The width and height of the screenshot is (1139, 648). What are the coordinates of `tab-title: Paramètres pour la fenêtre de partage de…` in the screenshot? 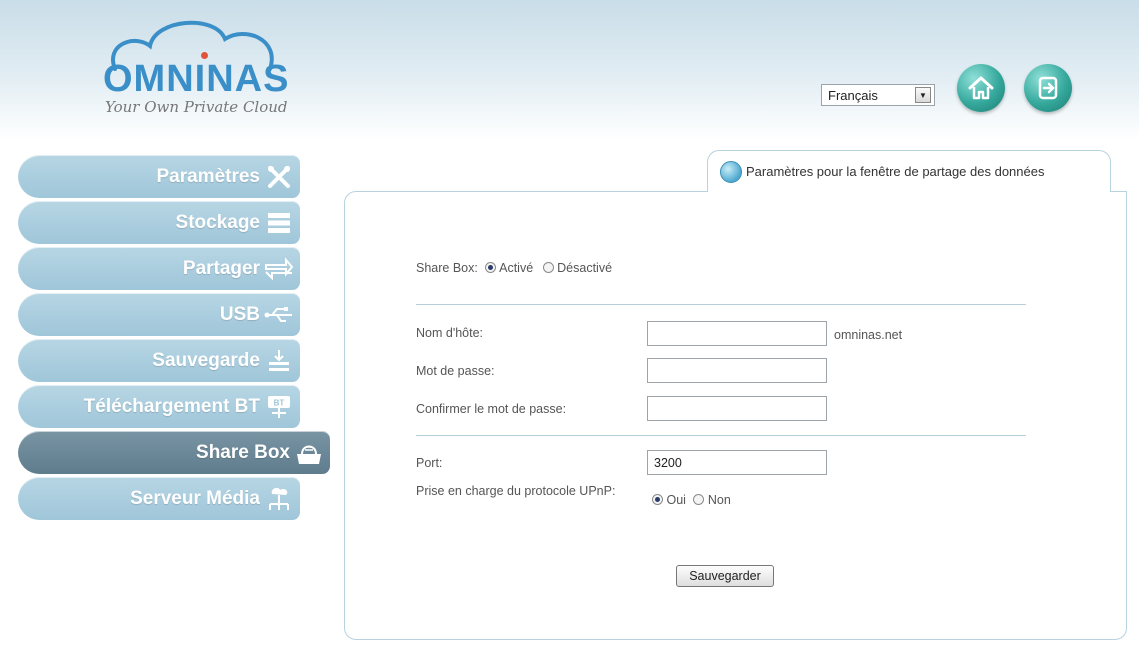 It's located at (895, 171).